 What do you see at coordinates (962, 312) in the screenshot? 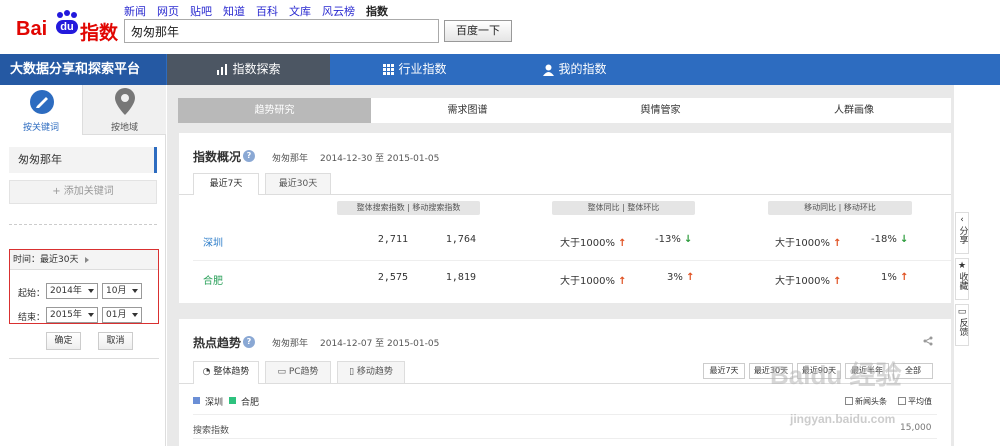
I see `comment-icon: ▭` at bounding box center [962, 312].